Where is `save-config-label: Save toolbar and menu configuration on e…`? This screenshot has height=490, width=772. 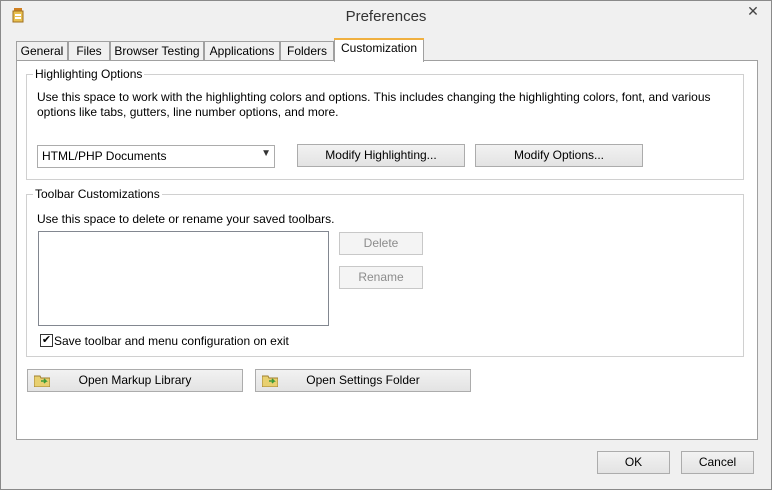 save-config-label: Save toolbar and menu configuration on e… is located at coordinates (171, 341).